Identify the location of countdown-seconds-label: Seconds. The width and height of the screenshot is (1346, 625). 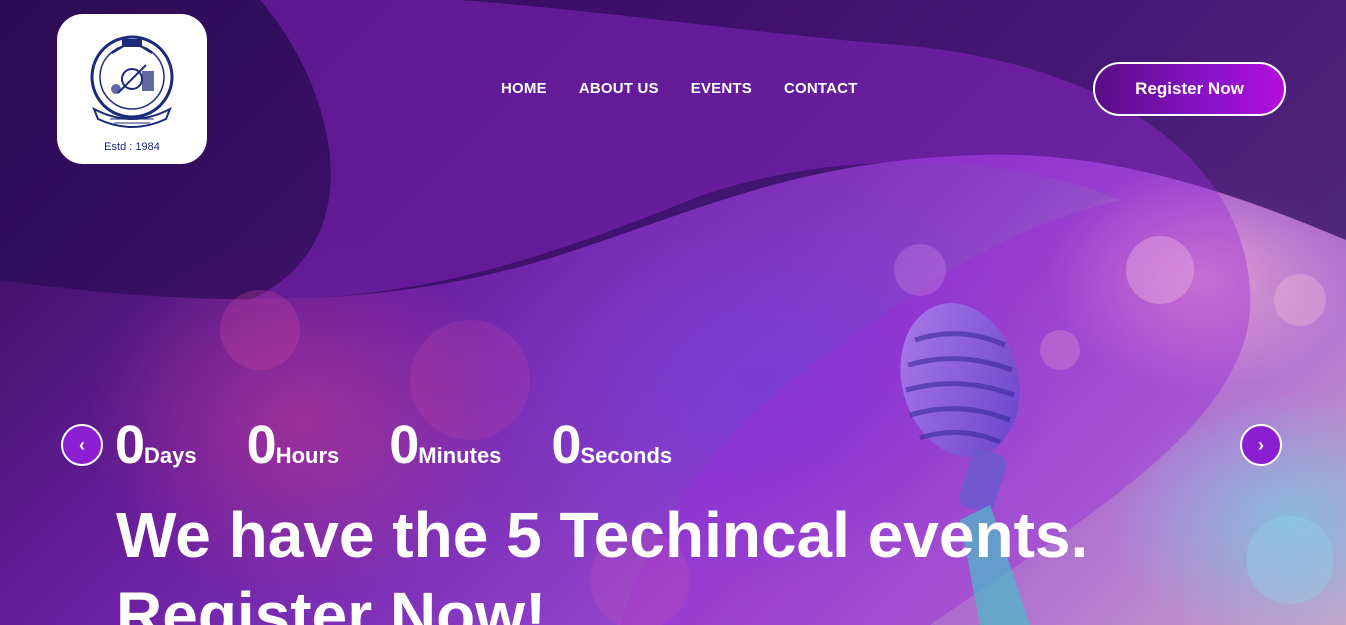
(626, 455).